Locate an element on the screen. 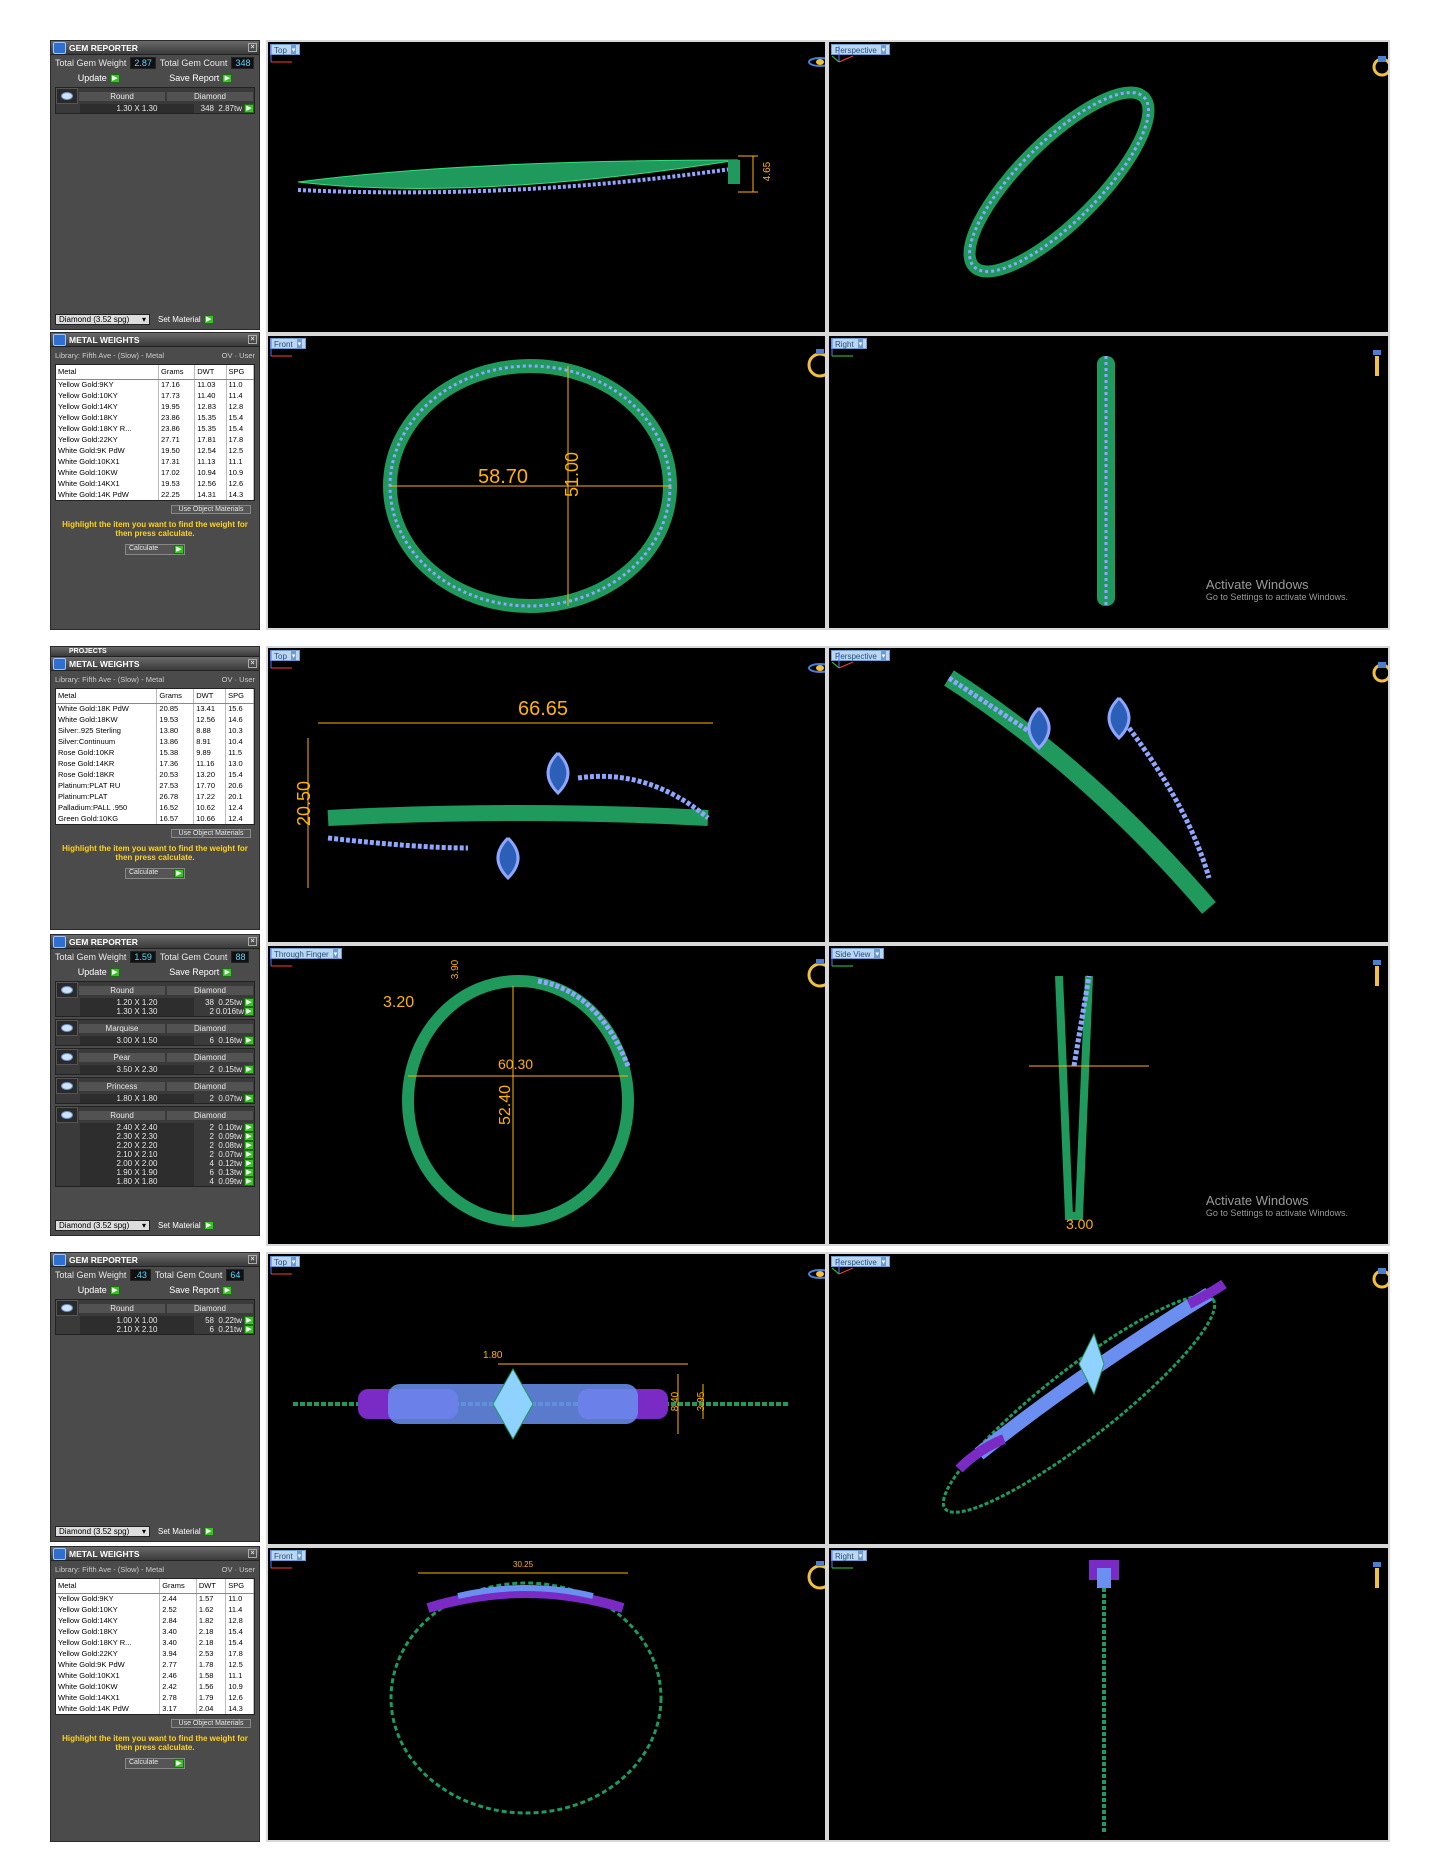 The height and width of the screenshot is (1871, 1445). table-row: Palladium:PALL .950 16.52 10.62 12.4 is located at coordinates (155, 807).